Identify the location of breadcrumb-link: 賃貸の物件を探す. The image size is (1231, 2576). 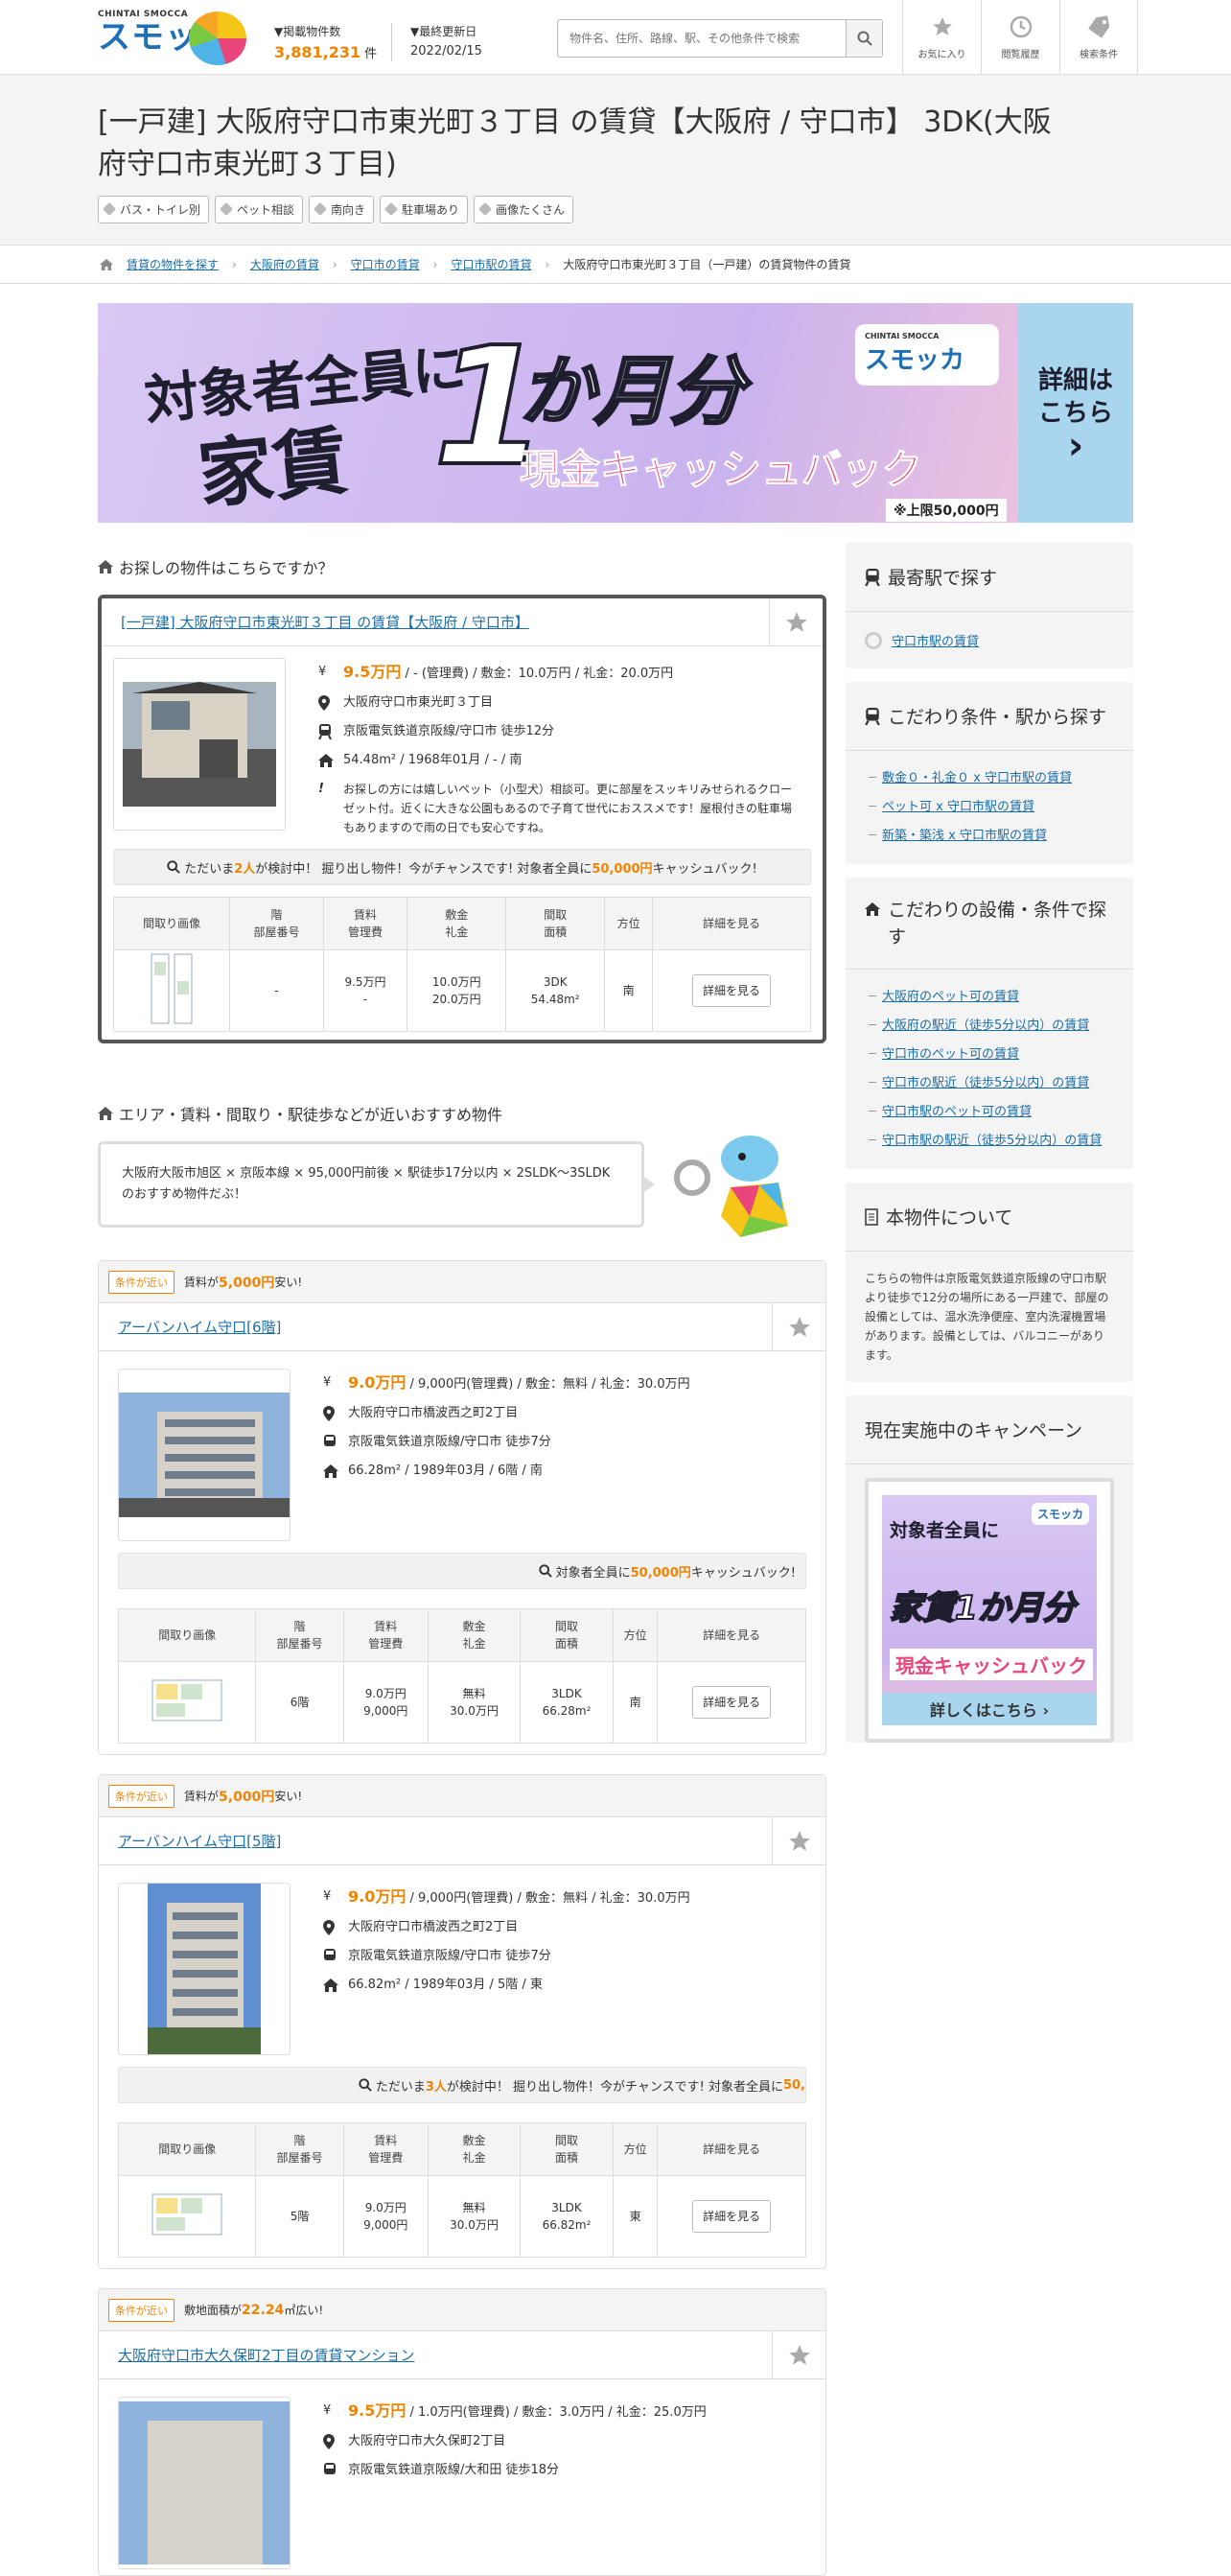
(173, 264).